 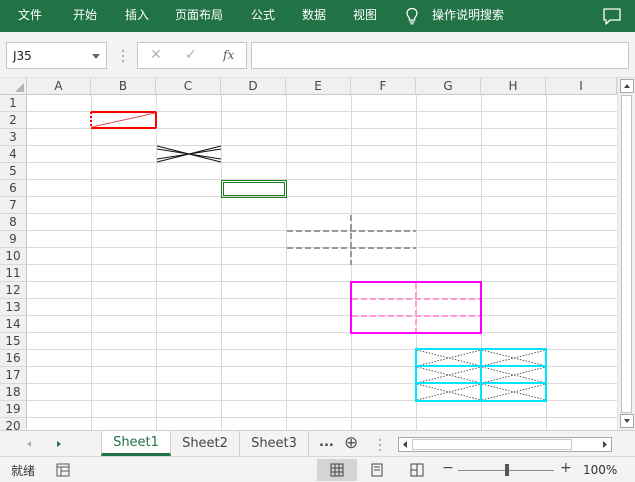 I want to click on horizontal-scrollbar, so click(x=505, y=444).